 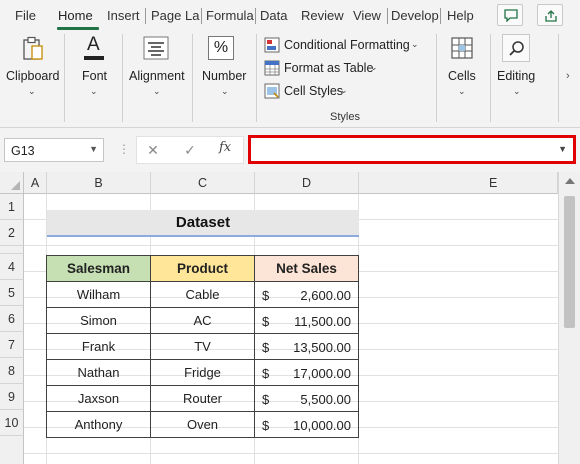 I want to click on search-icon, so click(x=516, y=48).